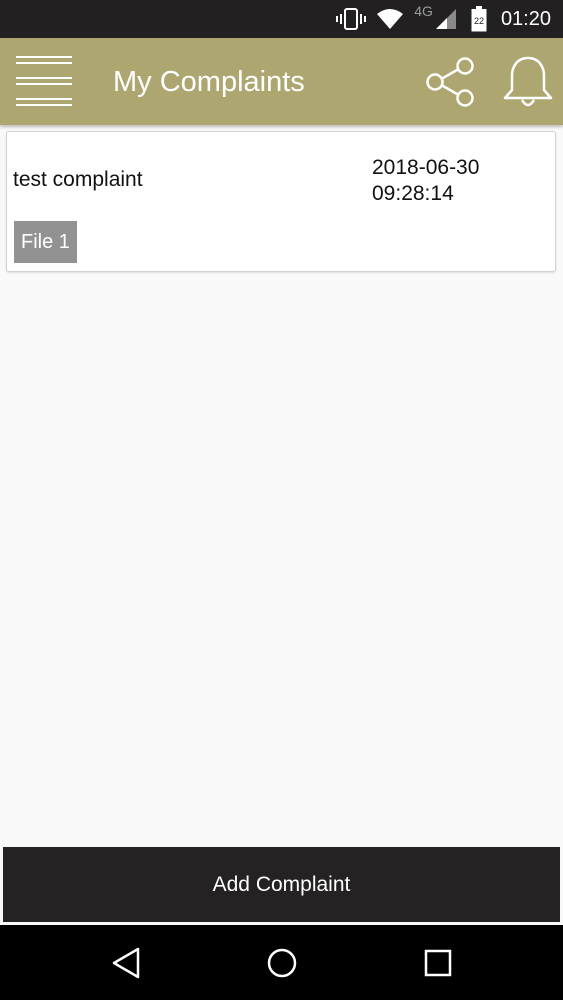 The height and width of the screenshot is (1000, 563). What do you see at coordinates (281, 19) in the screenshot?
I see `status-bar: 4G 22 01:20` at bounding box center [281, 19].